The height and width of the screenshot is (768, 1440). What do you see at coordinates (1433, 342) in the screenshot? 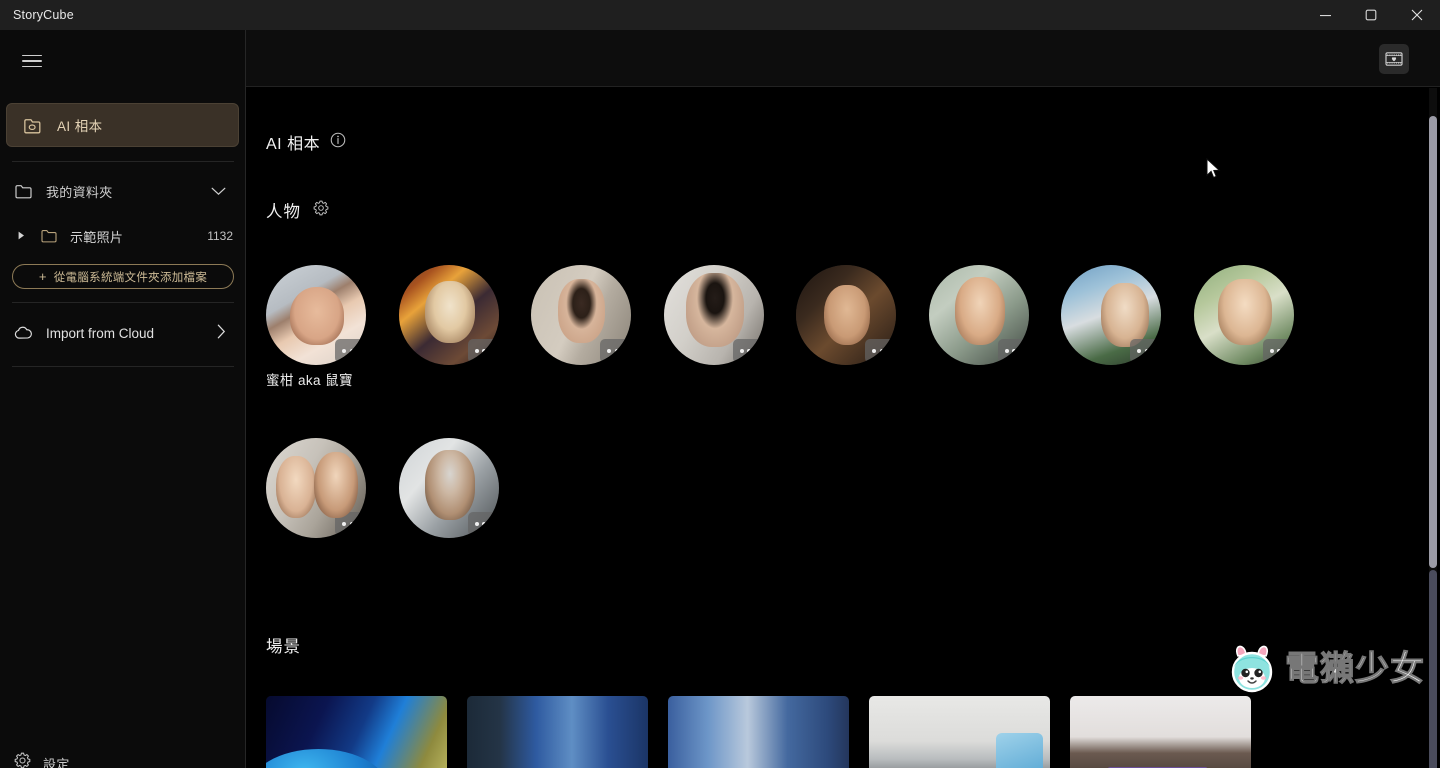
I see `scrollbar-thumb` at bounding box center [1433, 342].